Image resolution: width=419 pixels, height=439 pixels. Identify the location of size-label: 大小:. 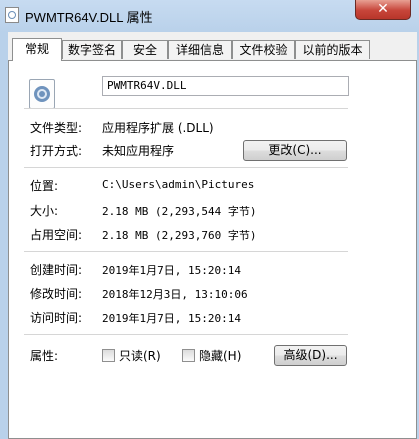
(44, 211).